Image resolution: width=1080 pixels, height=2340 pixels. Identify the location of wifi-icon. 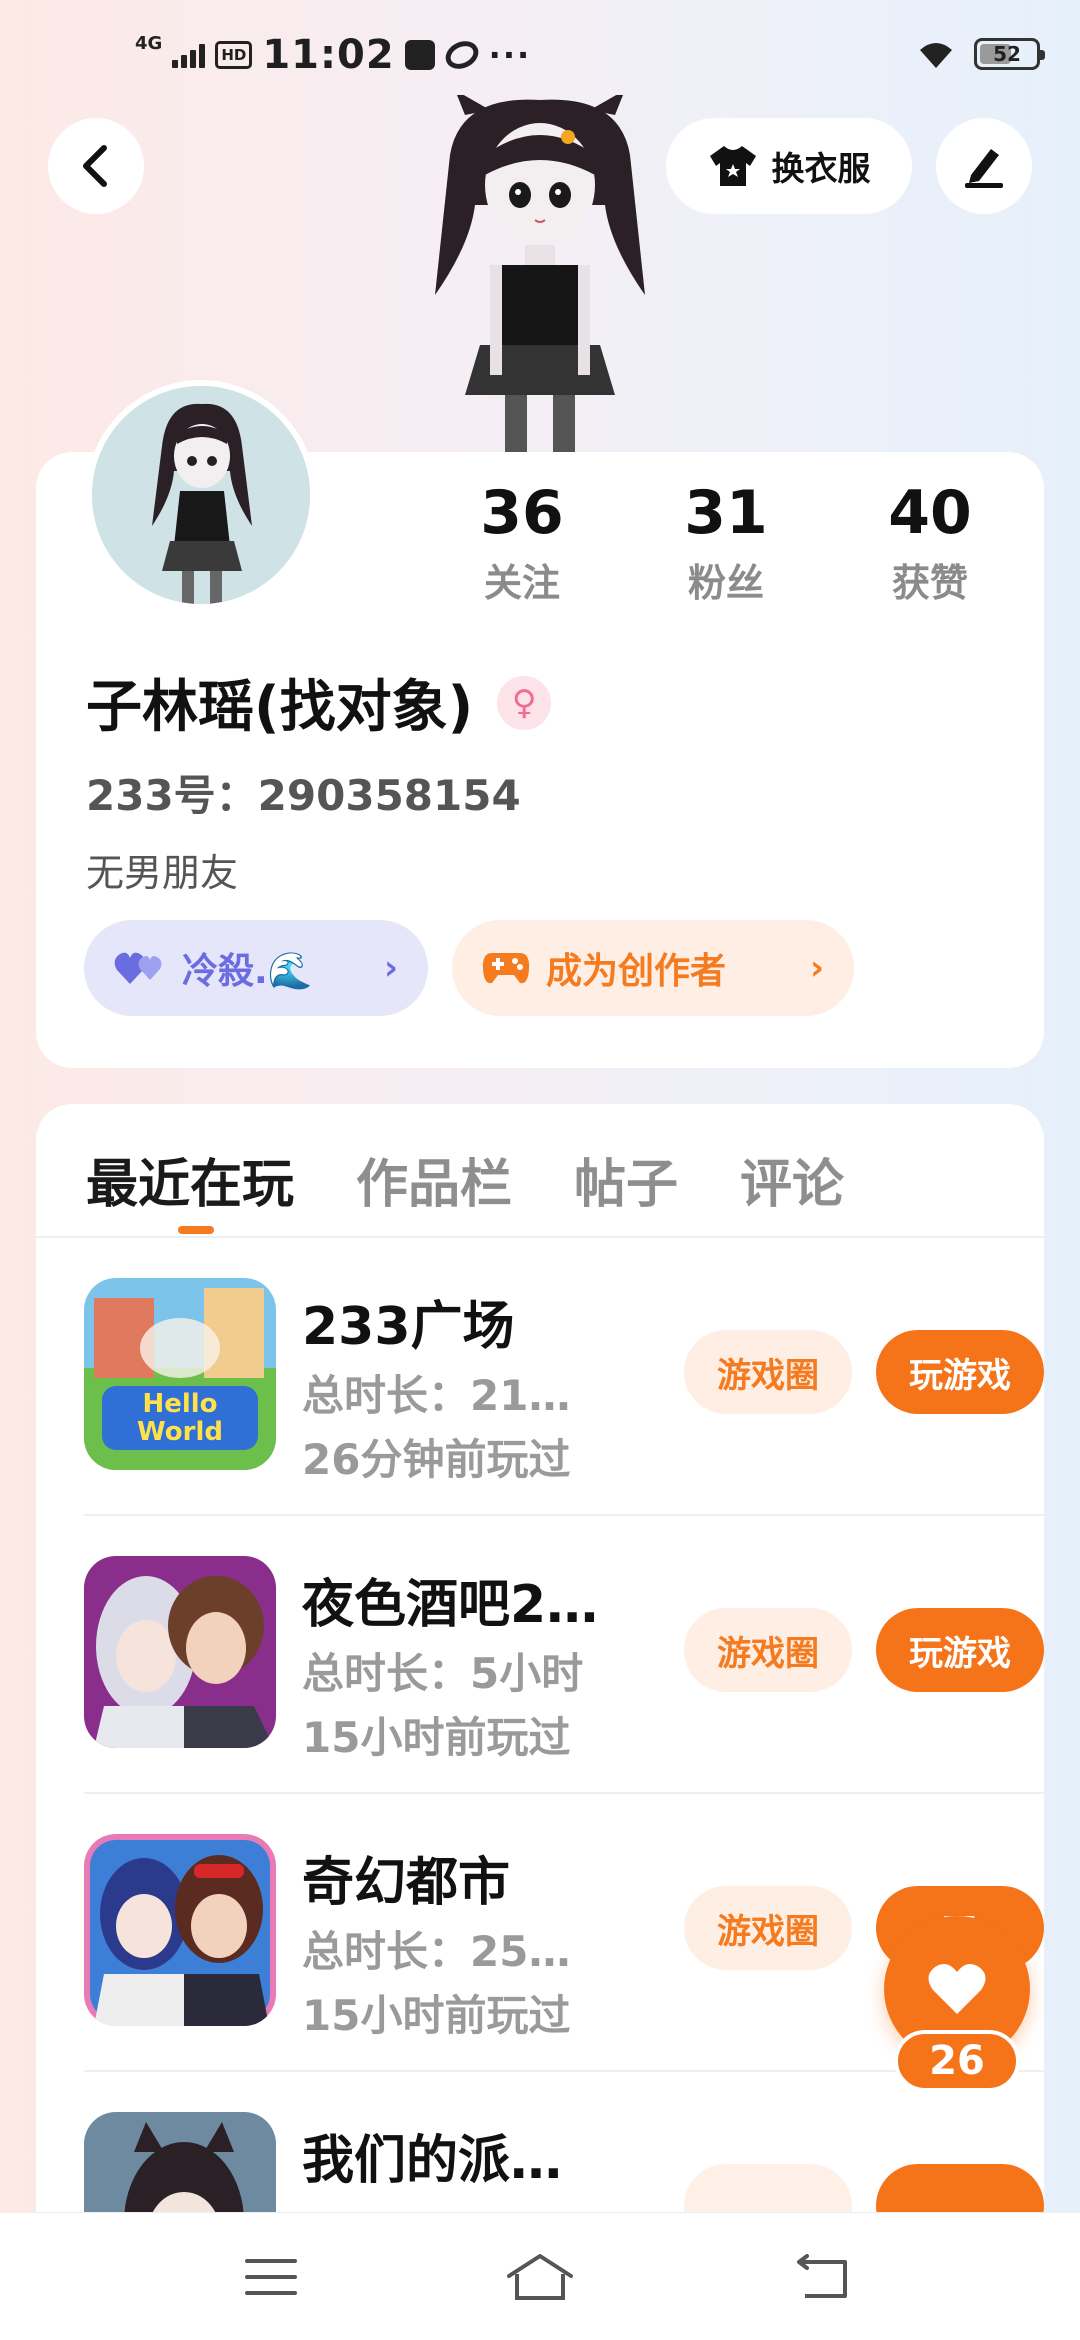
(936, 55).